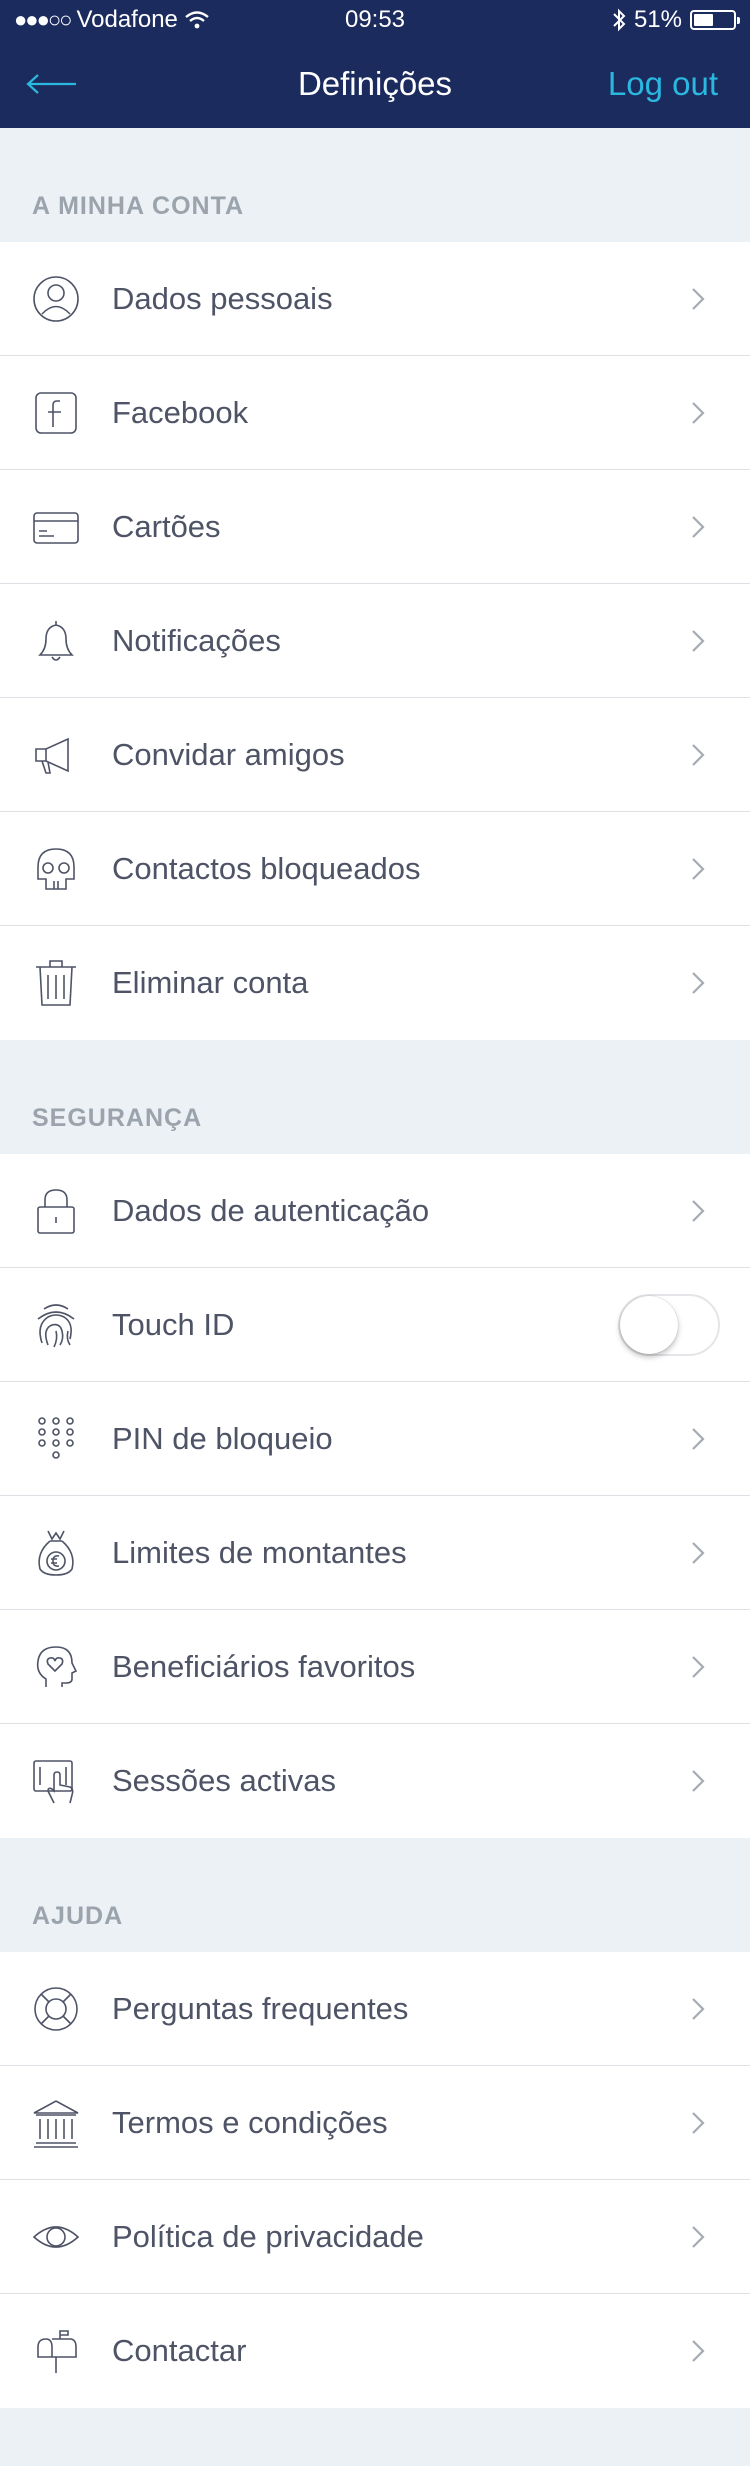 The width and height of the screenshot is (750, 2466). I want to click on settings-item-sessoes-activas: Sessões activas, so click(375, 1781).